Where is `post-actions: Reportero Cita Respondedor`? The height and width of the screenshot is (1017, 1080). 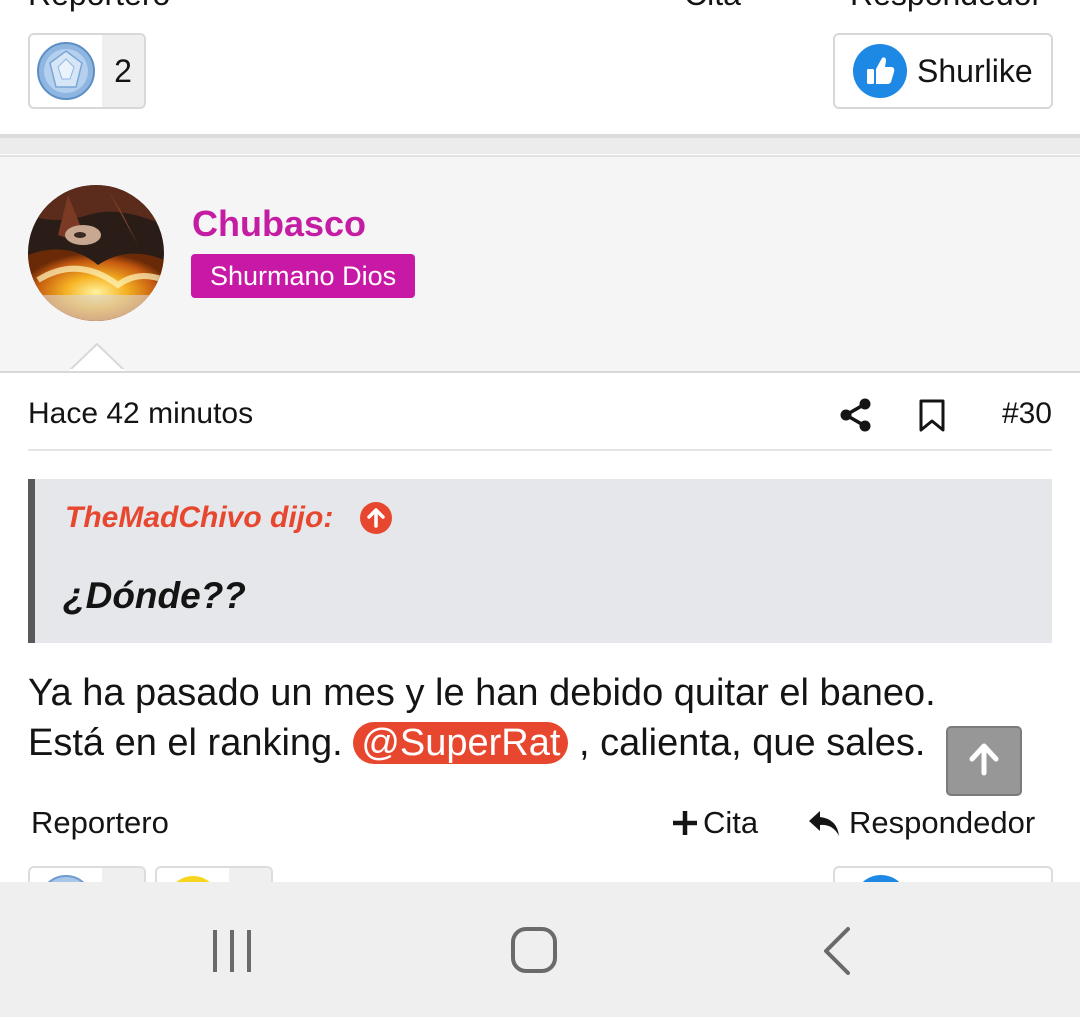 post-actions: Reportero Cita Respondedor is located at coordinates (540, 825).